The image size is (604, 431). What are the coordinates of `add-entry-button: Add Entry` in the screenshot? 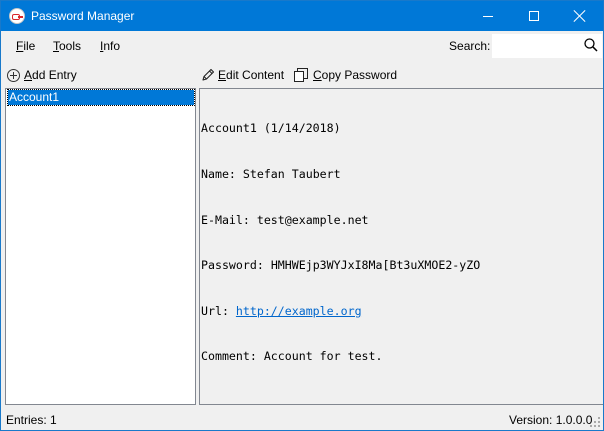 It's located at (42, 75).